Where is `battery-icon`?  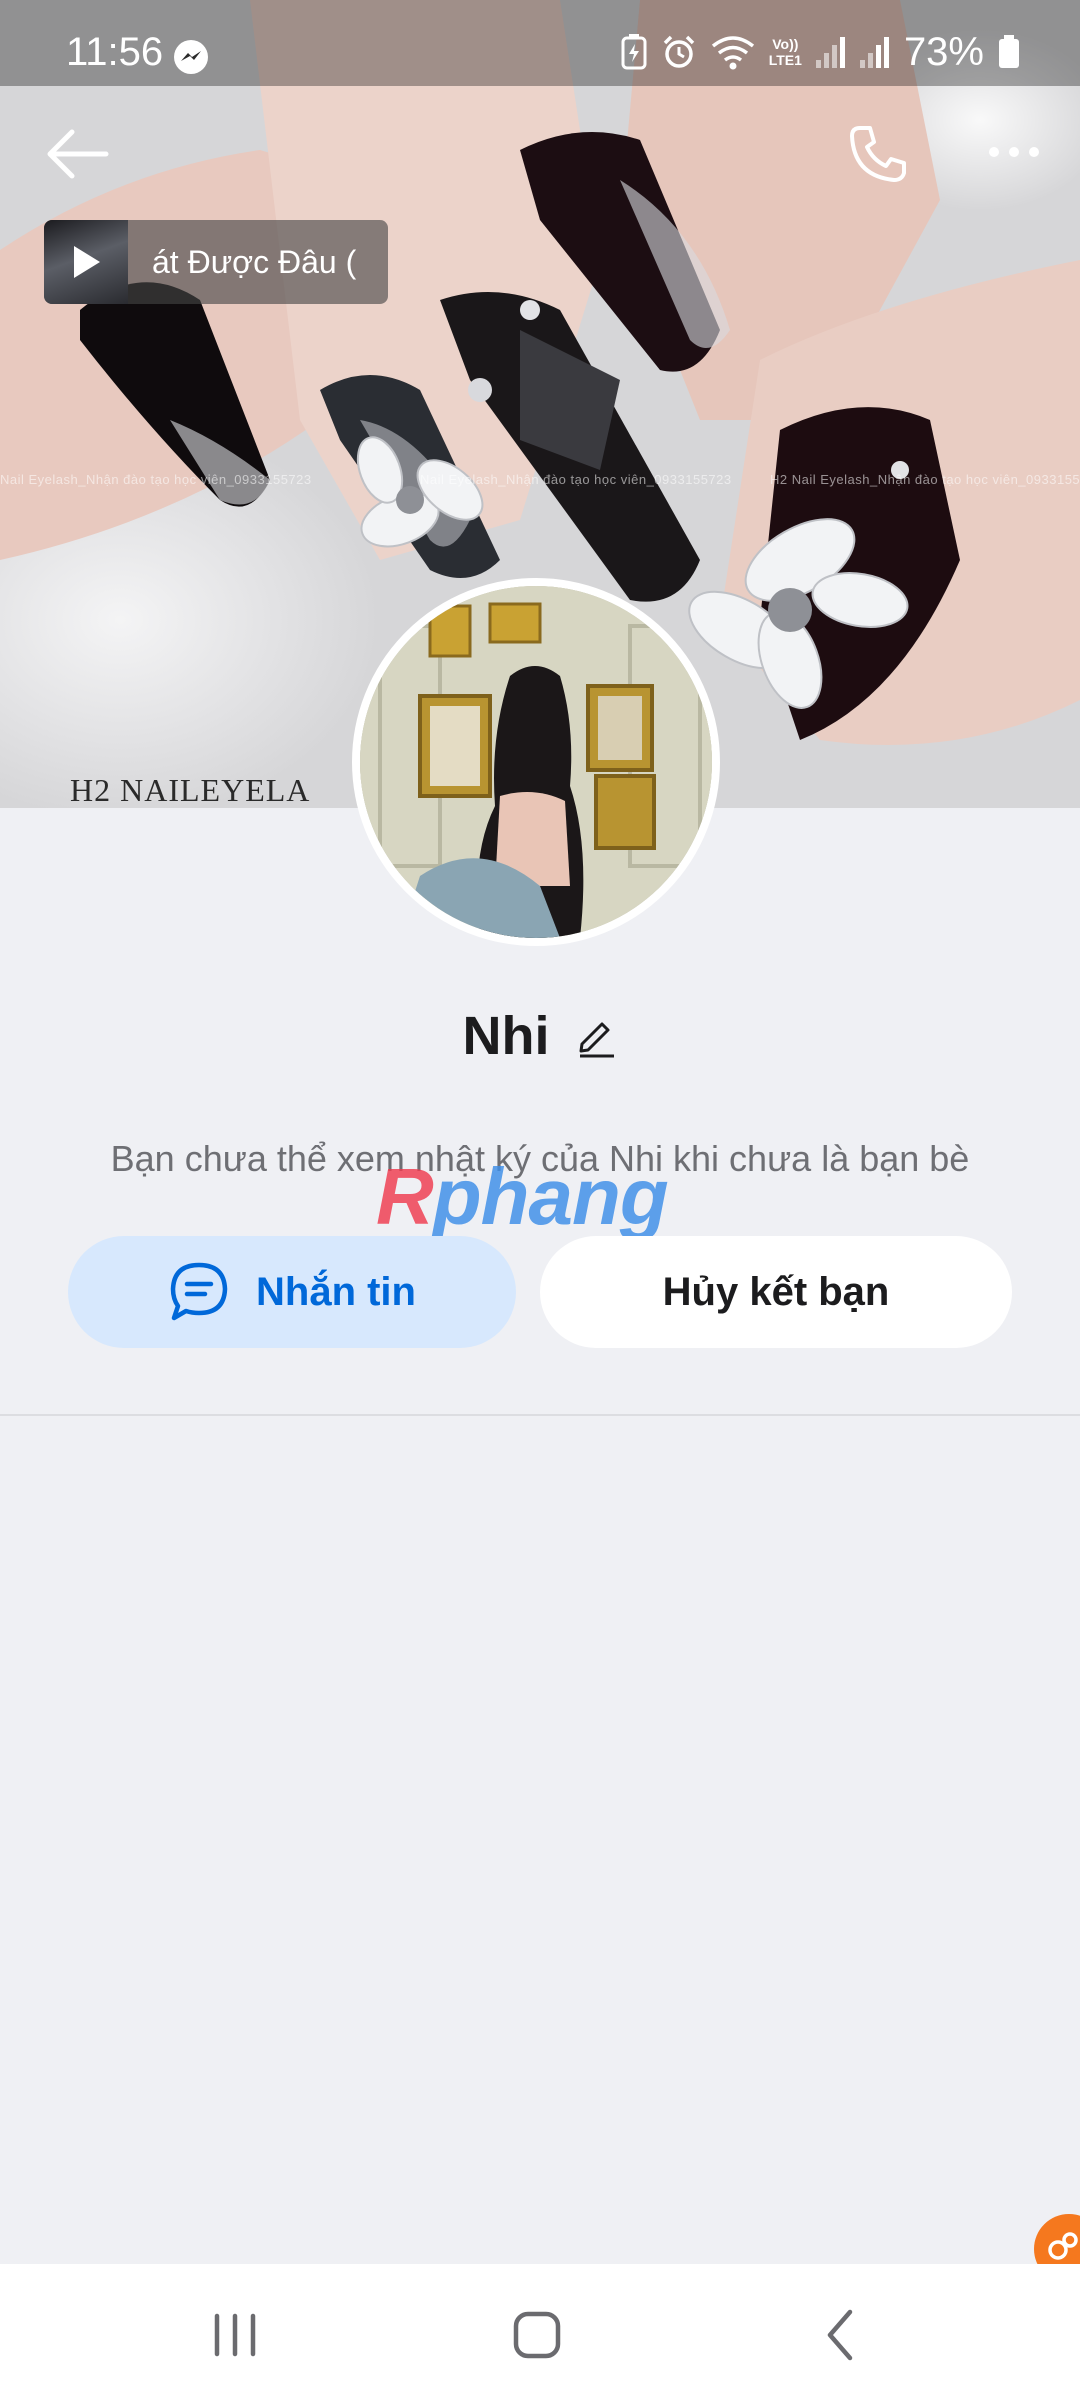
battery-icon is located at coordinates (1009, 51).